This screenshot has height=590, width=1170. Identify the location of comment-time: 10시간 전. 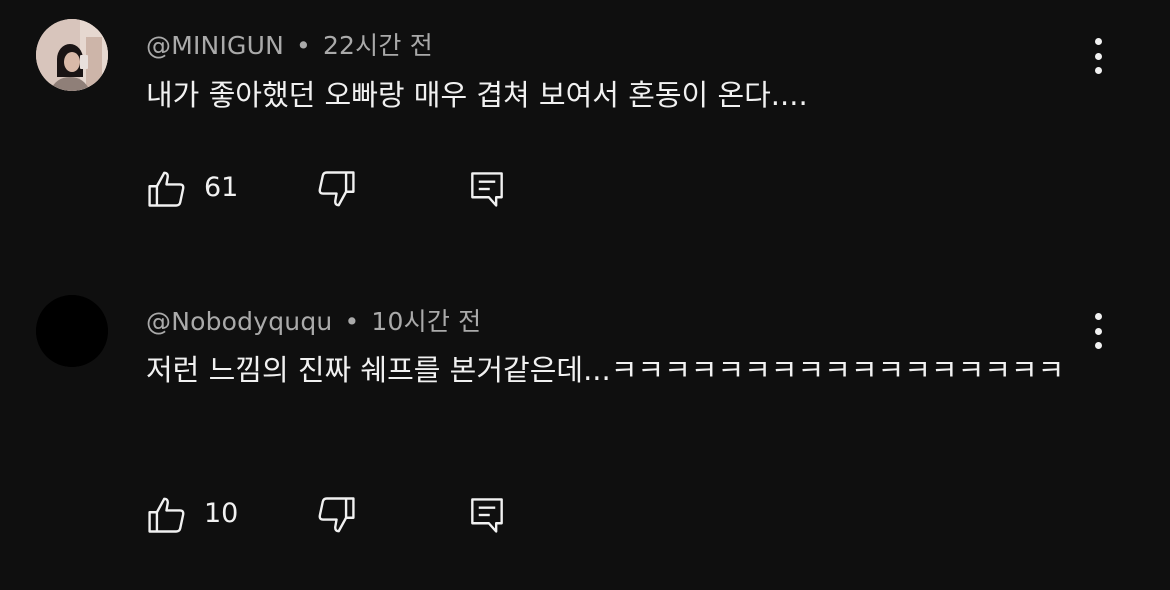
(426, 321).